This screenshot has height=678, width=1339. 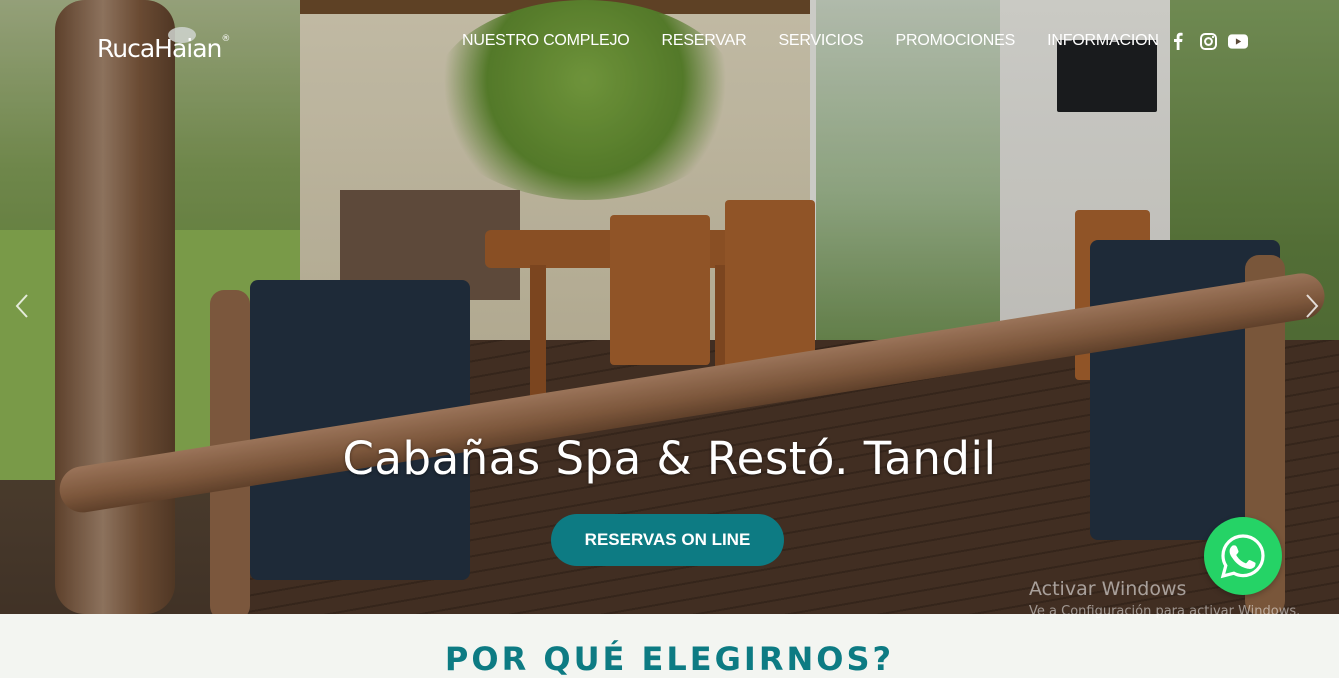 What do you see at coordinates (159, 48) in the screenshot?
I see `logo-text: RucaHaian` at bounding box center [159, 48].